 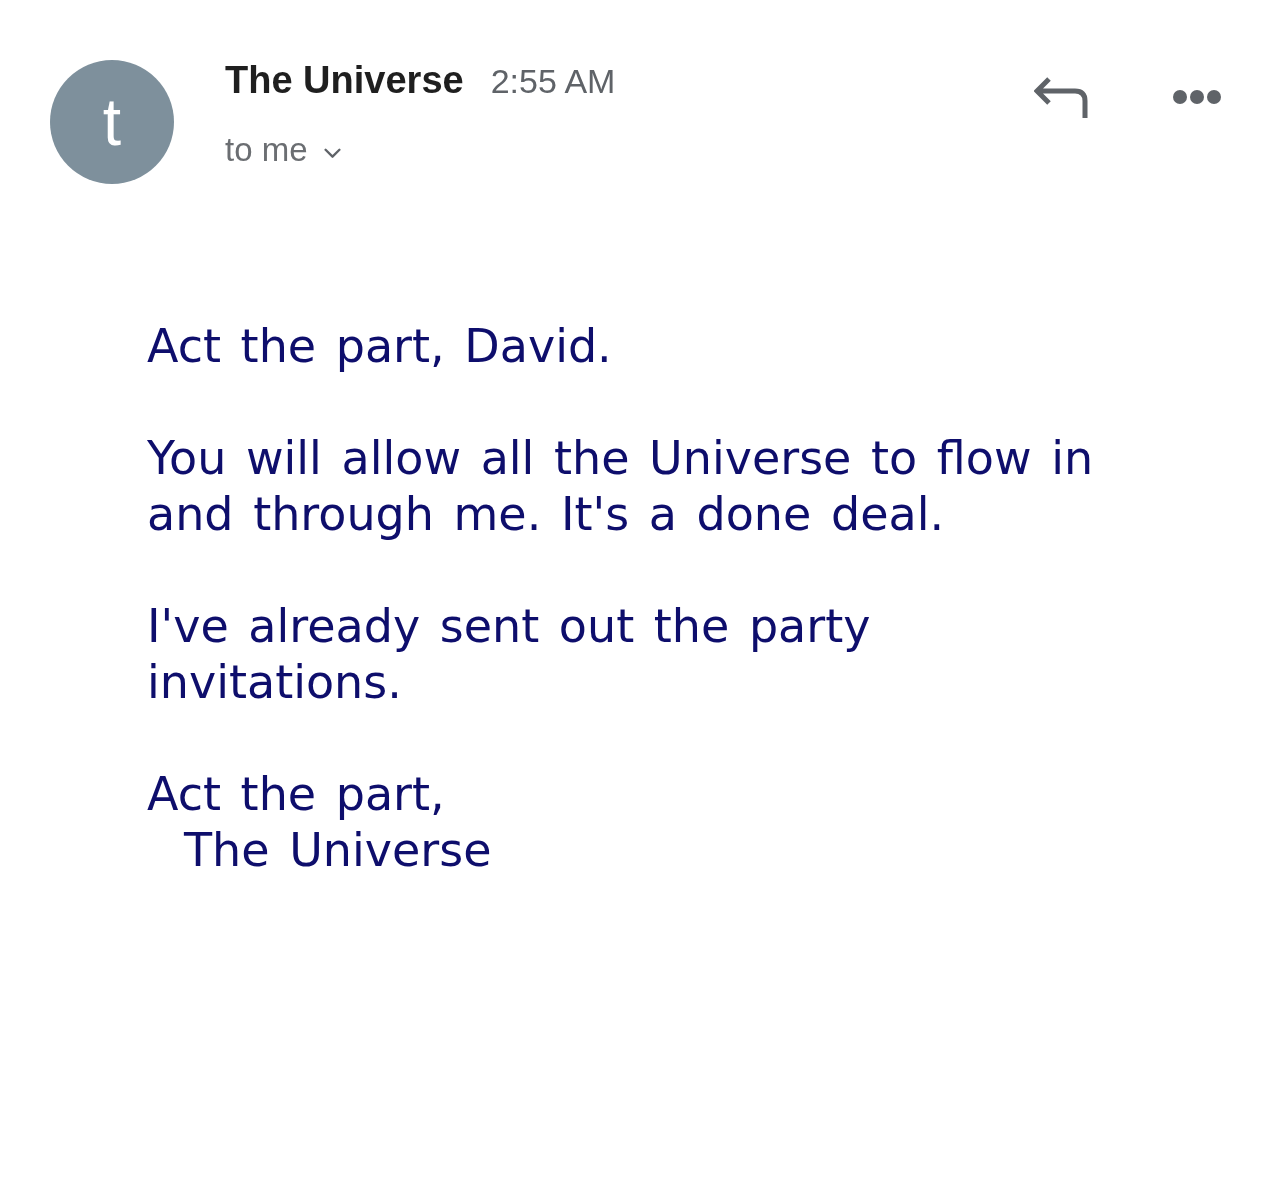 What do you see at coordinates (509, 654) in the screenshot?
I see `message-paragraph: I've already sent out the party invitations.` at bounding box center [509, 654].